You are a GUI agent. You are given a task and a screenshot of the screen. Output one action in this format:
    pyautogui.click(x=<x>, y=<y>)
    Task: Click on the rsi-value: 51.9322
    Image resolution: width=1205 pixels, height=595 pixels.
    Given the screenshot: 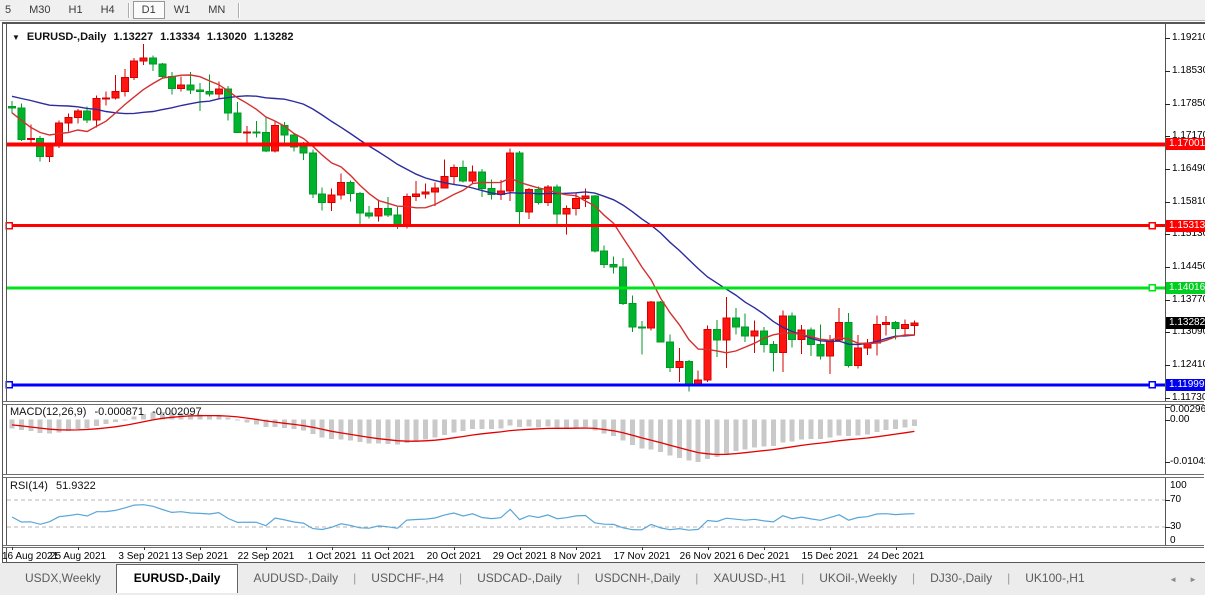 What is the action you would take?
    pyautogui.click(x=75, y=486)
    